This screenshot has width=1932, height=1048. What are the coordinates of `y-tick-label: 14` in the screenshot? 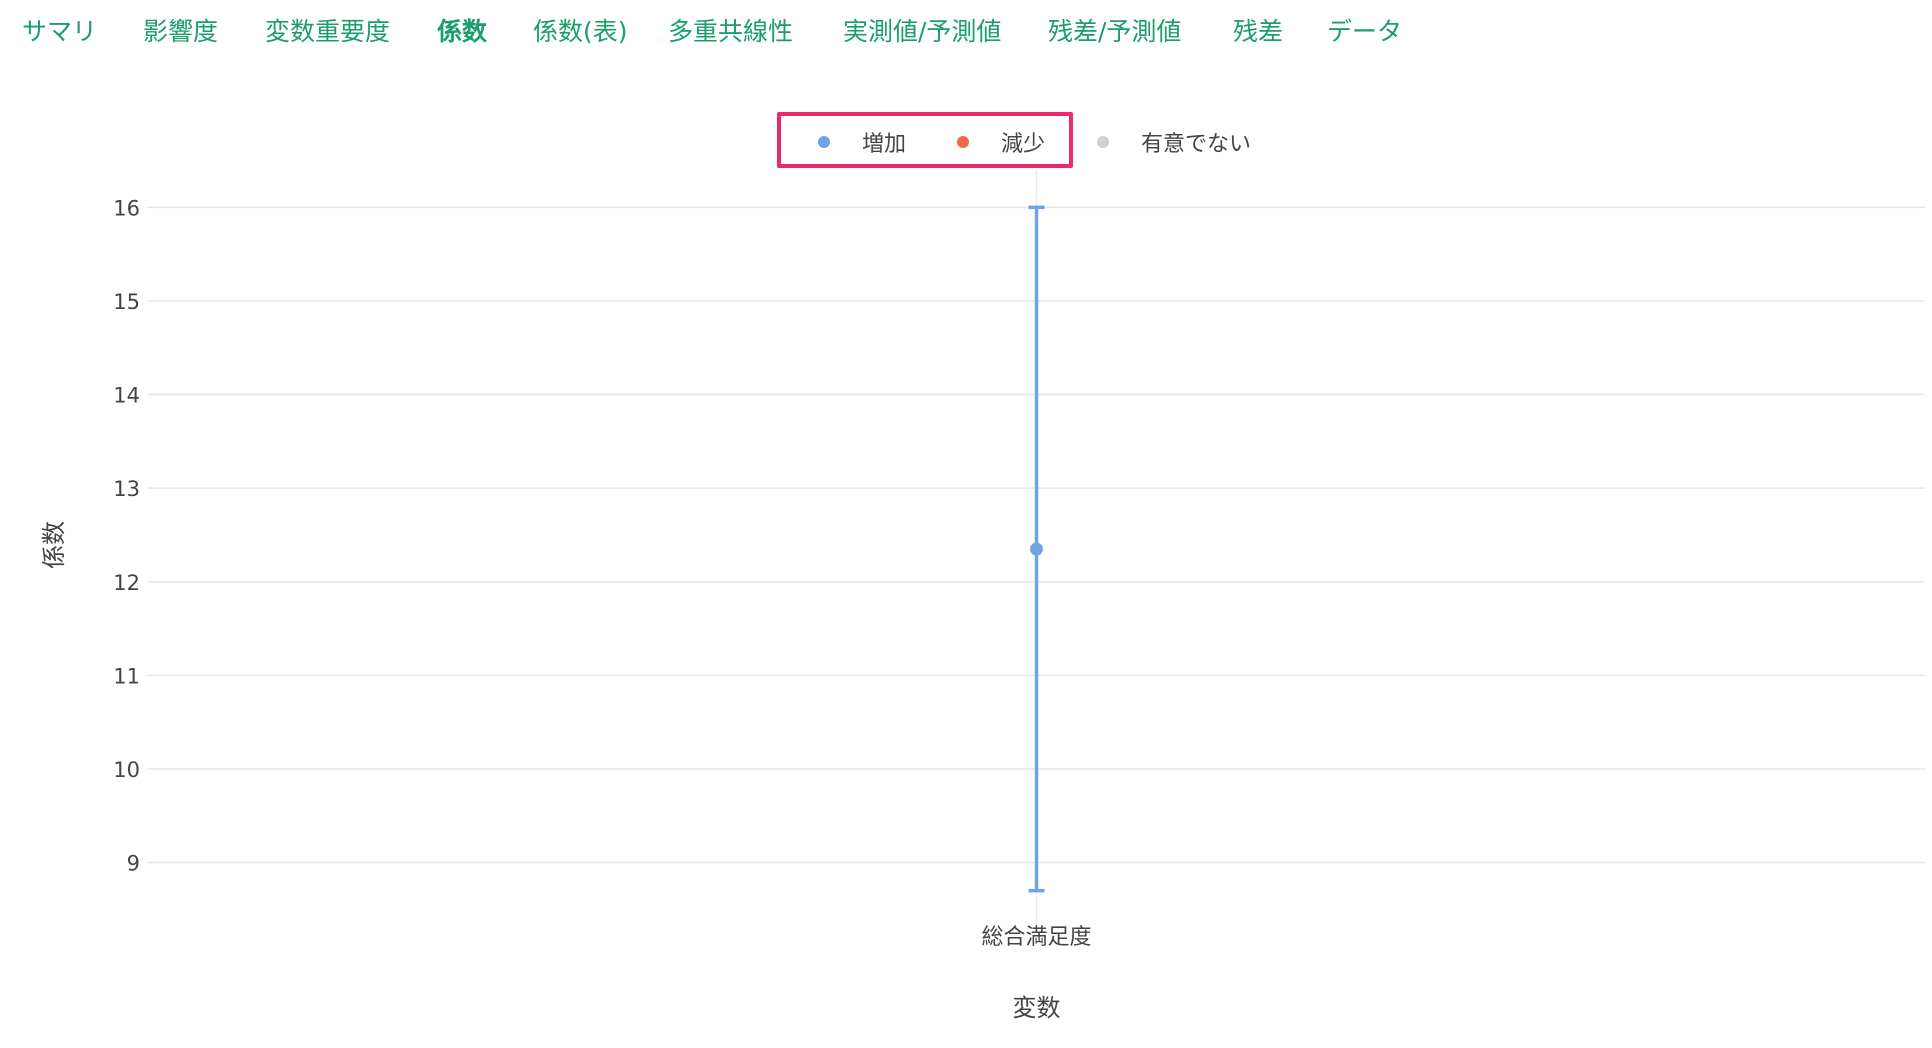 It's located at (126, 396).